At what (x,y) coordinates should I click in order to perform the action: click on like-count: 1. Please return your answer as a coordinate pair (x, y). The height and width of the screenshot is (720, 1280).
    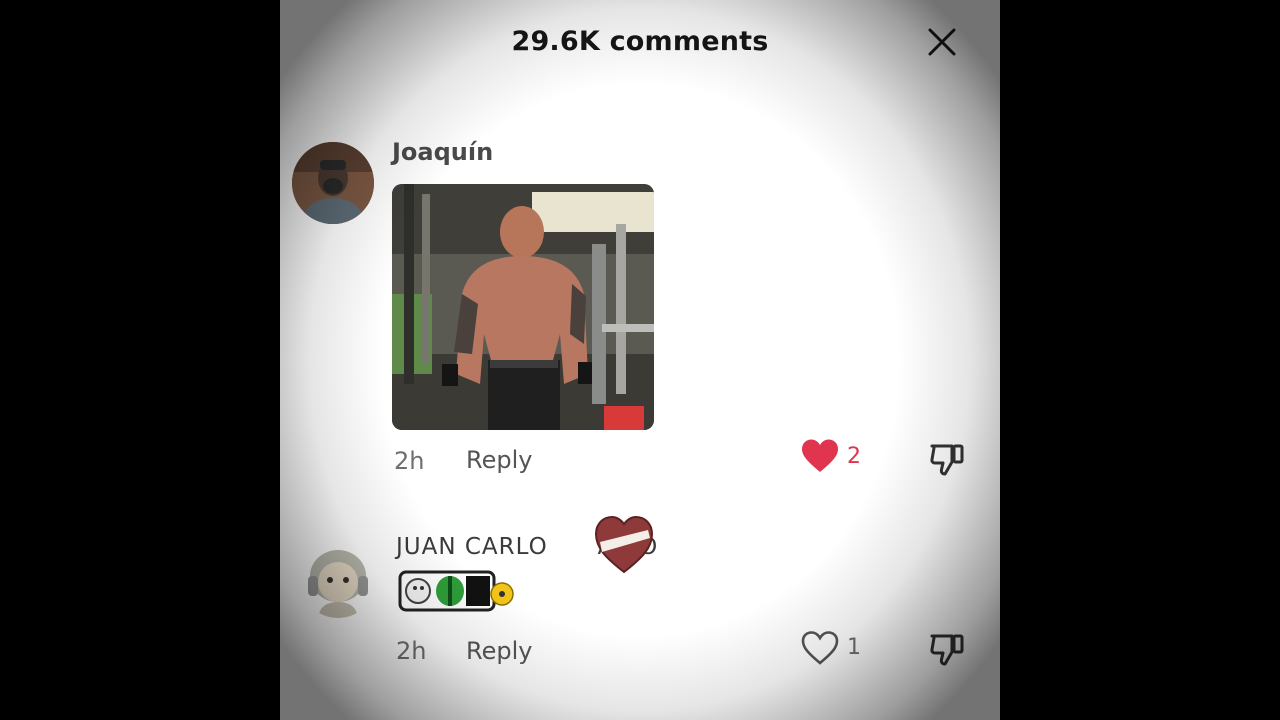
    Looking at the image, I should click on (854, 647).